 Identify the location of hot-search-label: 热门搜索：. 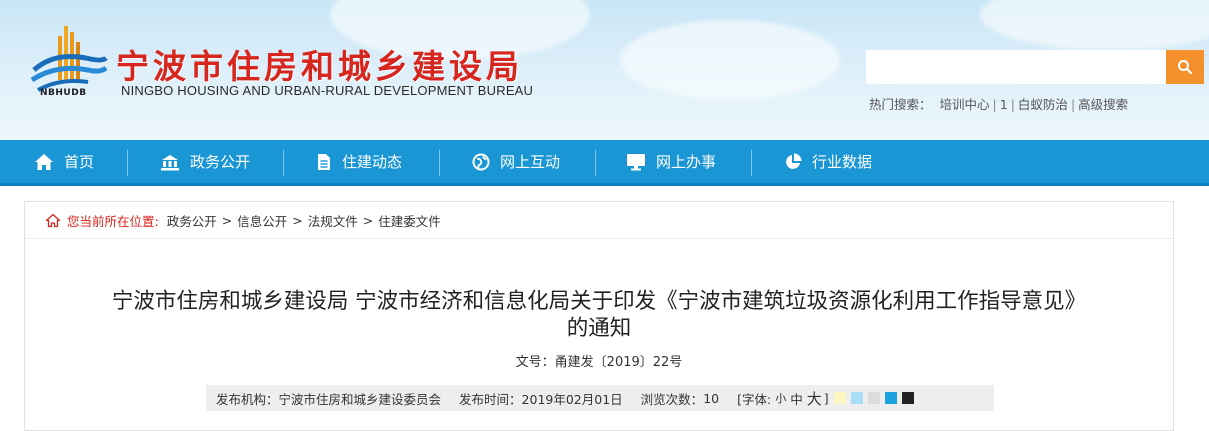
(900, 104).